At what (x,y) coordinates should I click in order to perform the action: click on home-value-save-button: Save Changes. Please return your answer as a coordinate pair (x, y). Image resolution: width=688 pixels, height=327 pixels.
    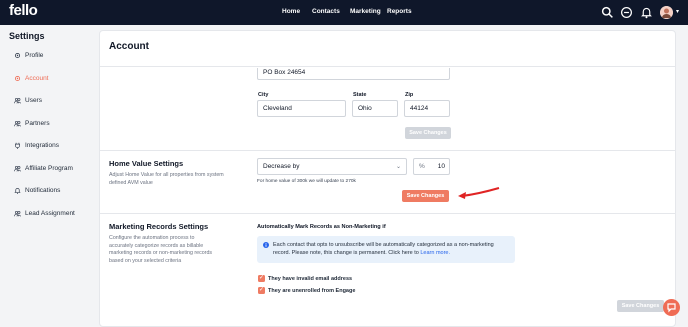
    Looking at the image, I should click on (425, 196).